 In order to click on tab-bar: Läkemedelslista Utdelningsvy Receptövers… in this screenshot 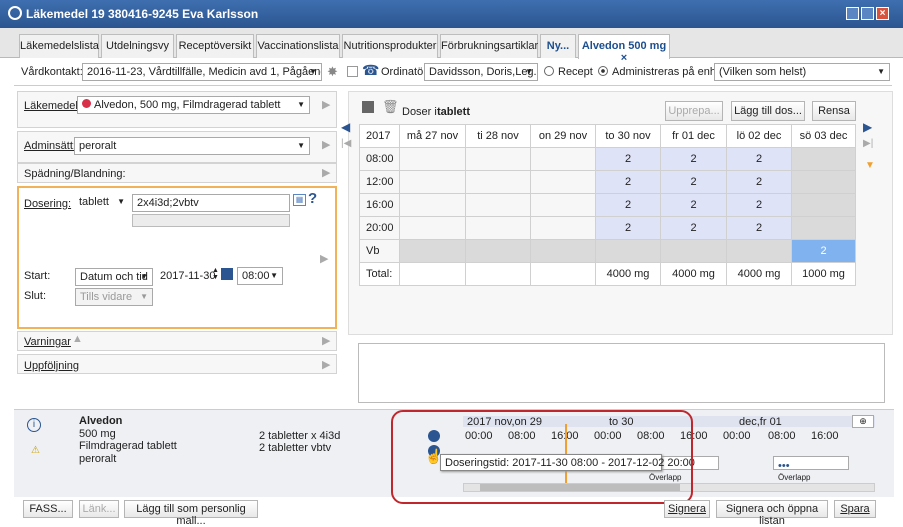, I will do `click(451, 46)`.